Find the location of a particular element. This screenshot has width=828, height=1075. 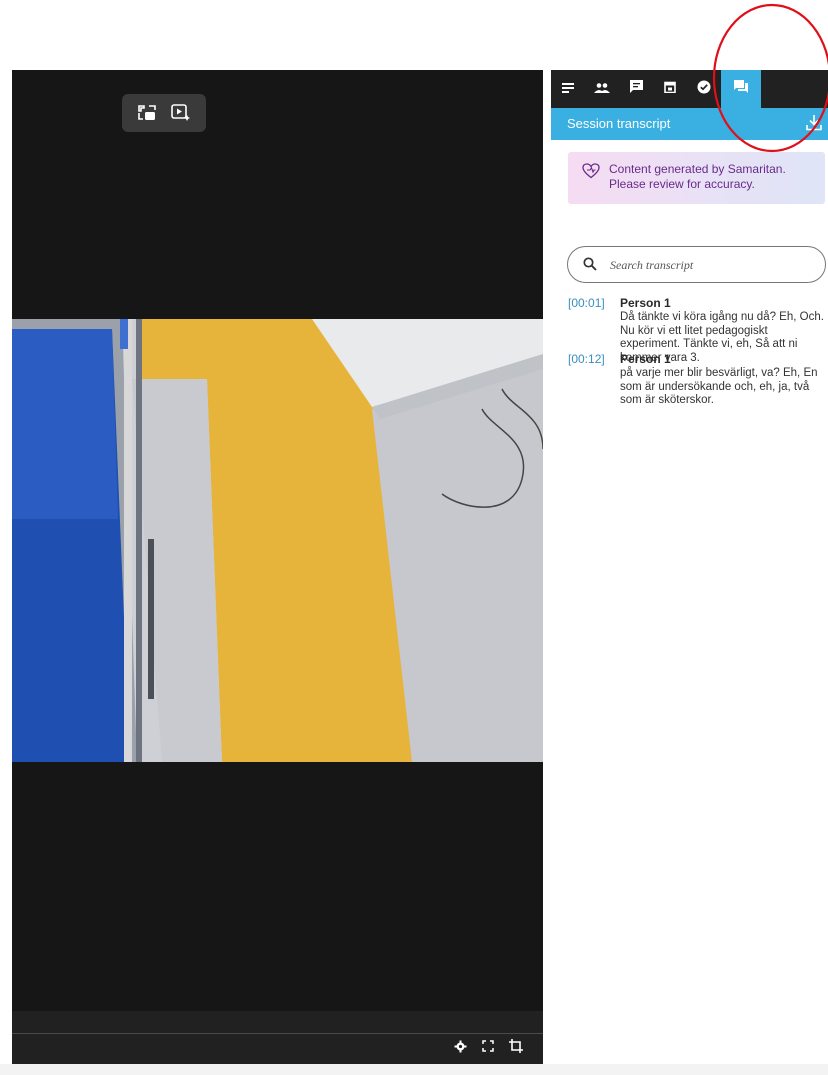

tab-notes is located at coordinates (568, 89).